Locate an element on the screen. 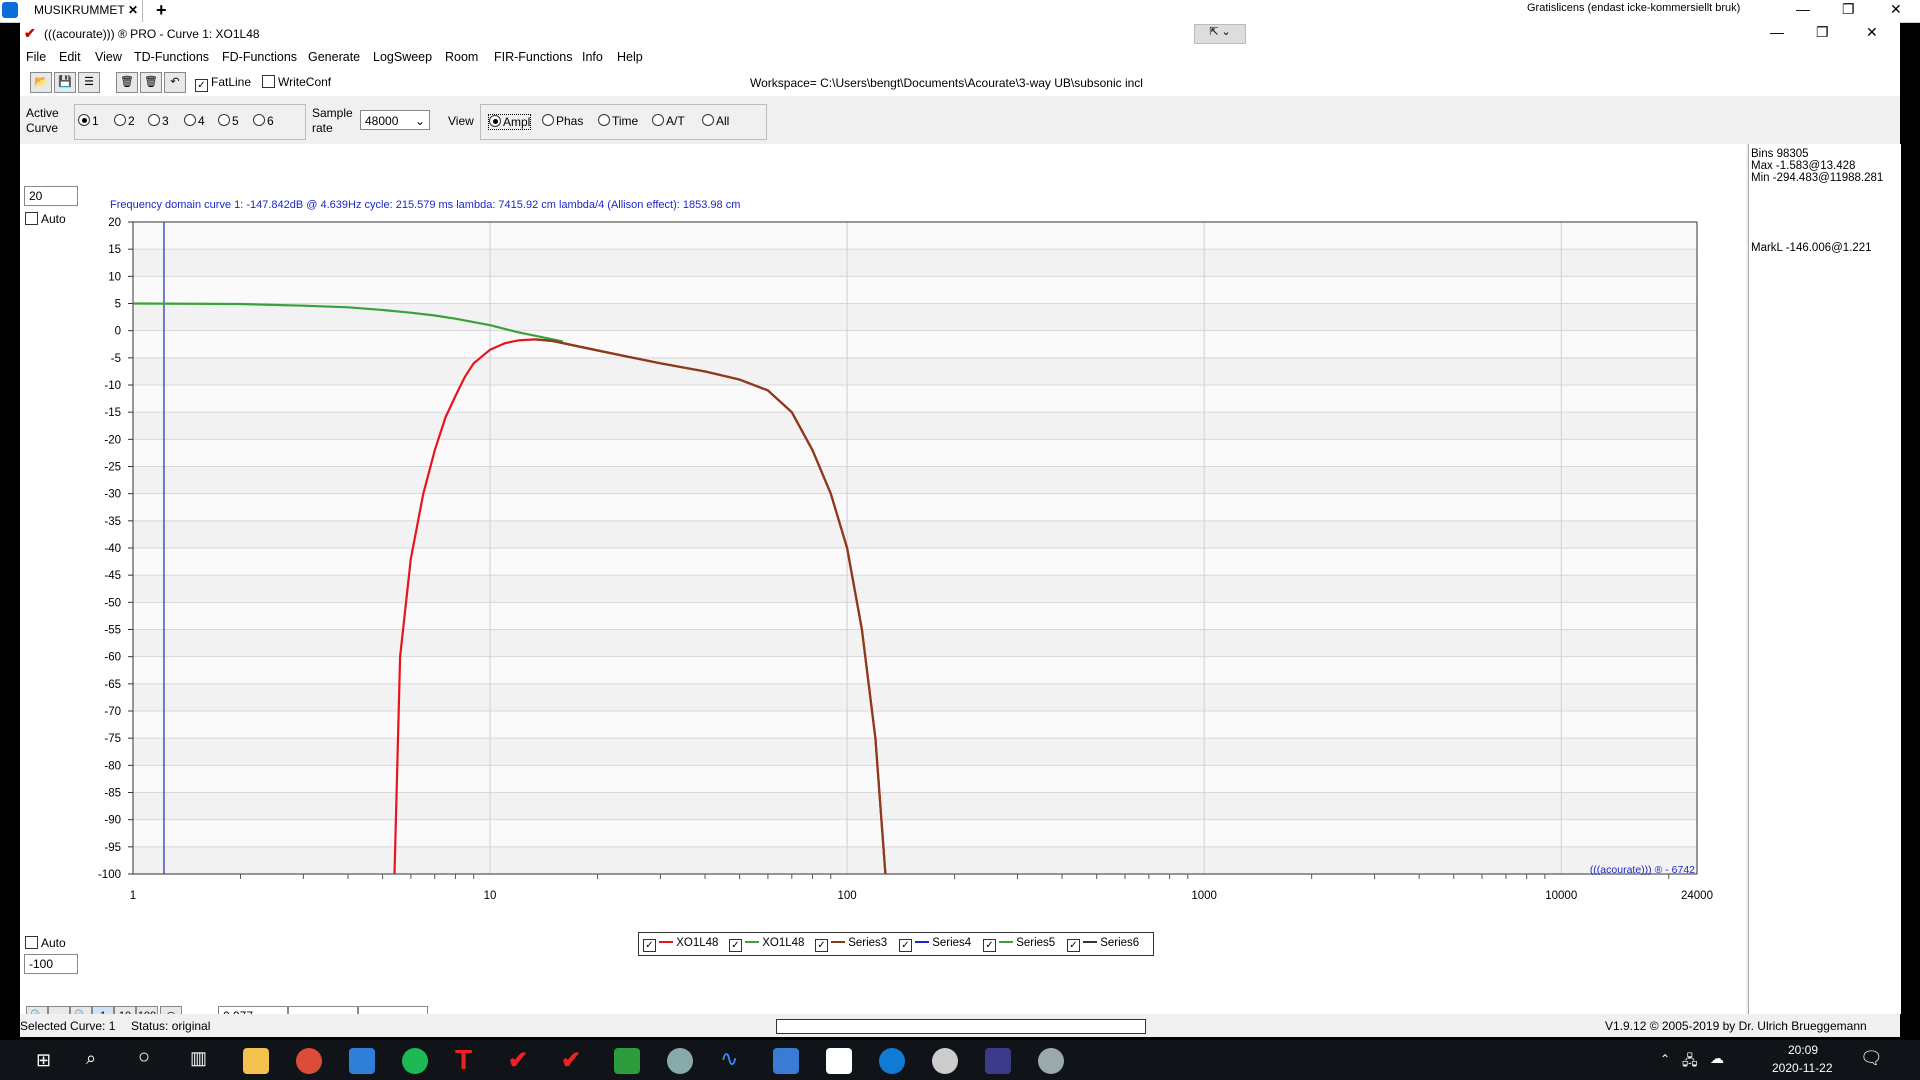 The image size is (1920, 1080). clock-date: 2020-11-22 is located at coordinates (1802, 1068).